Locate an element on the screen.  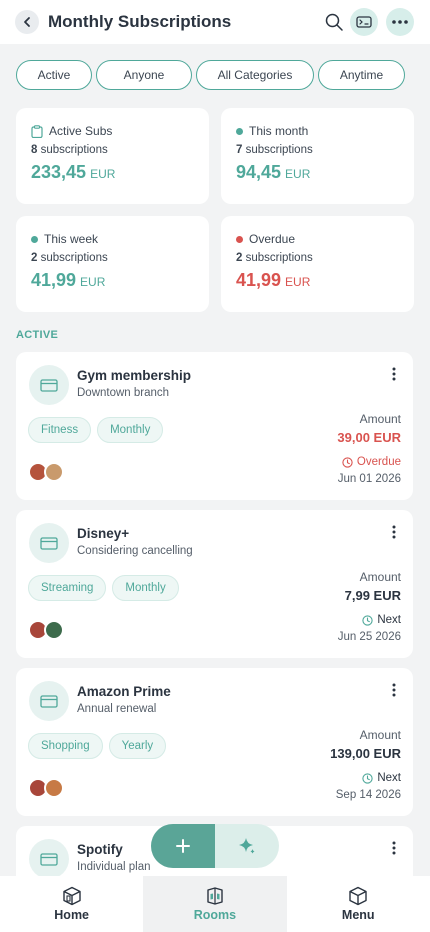
plus-icon is located at coordinates (183, 846).